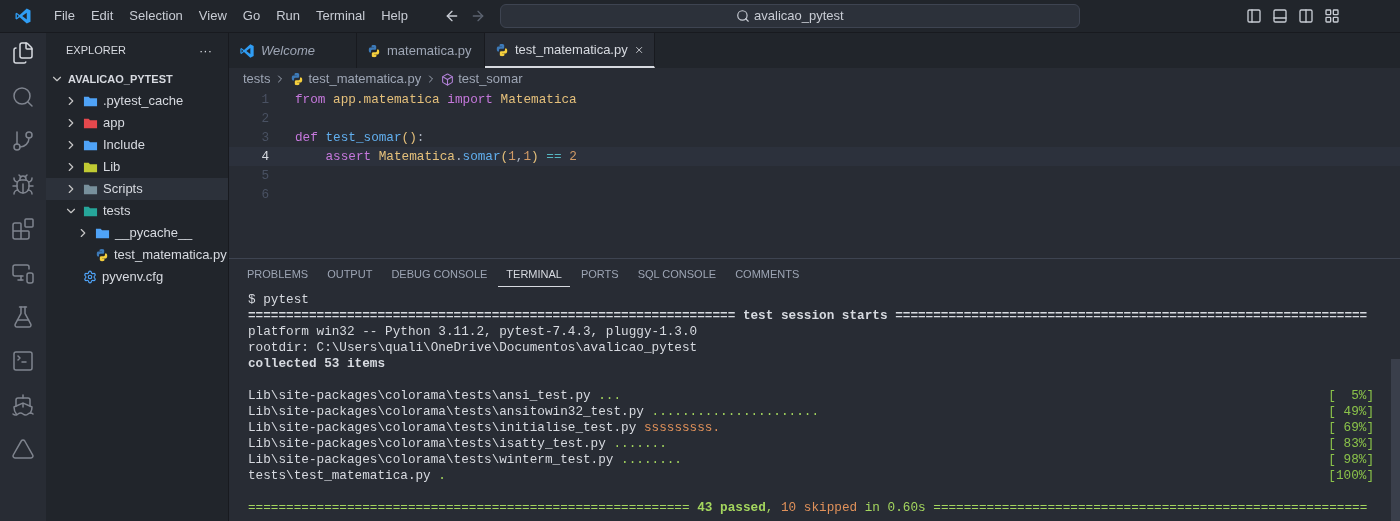 Image resolution: width=1400 pixels, height=521 pixels. What do you see at coordinates (96, 51) in the screenshot?
I see `sidebar-title: EXPLORER` at bounding box center [96, 51].